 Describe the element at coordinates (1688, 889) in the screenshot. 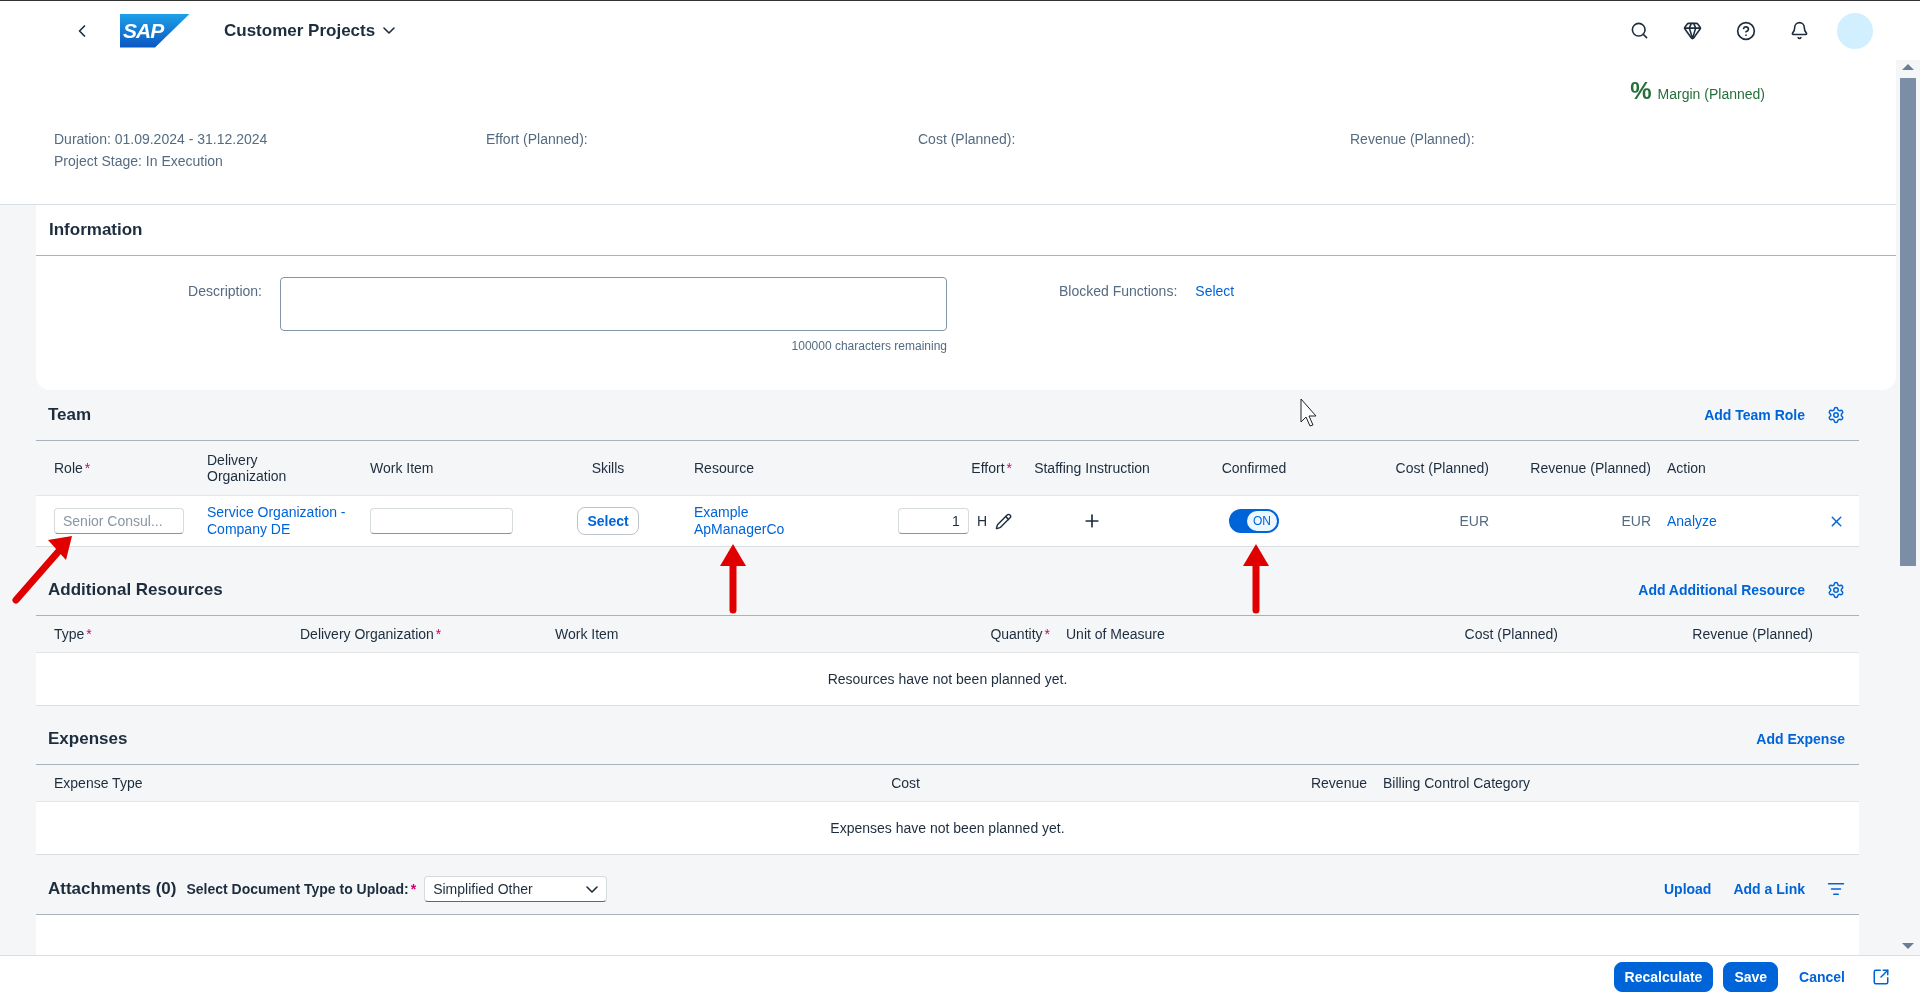

I see `section-action-link: Upload` at that location.